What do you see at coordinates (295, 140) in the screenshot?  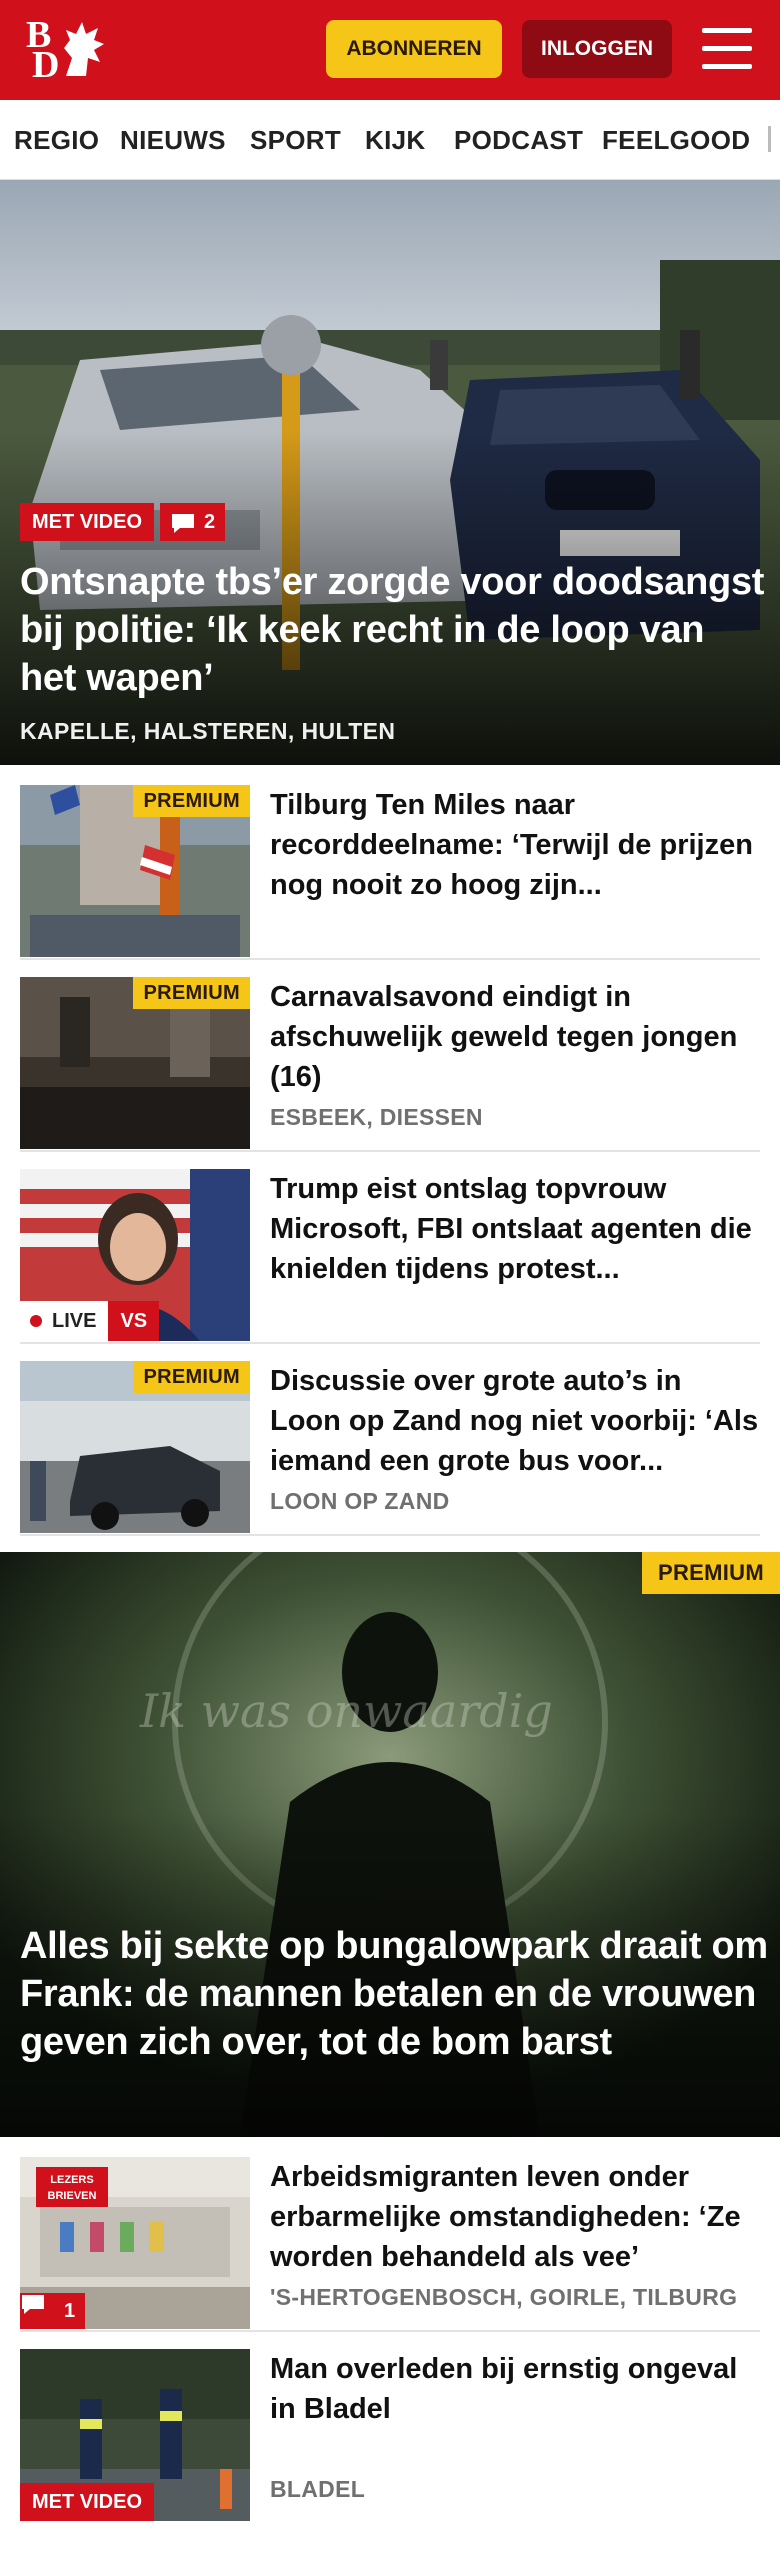 I see `nav-item-sport: SPORT` at bounding box center [295, 140].